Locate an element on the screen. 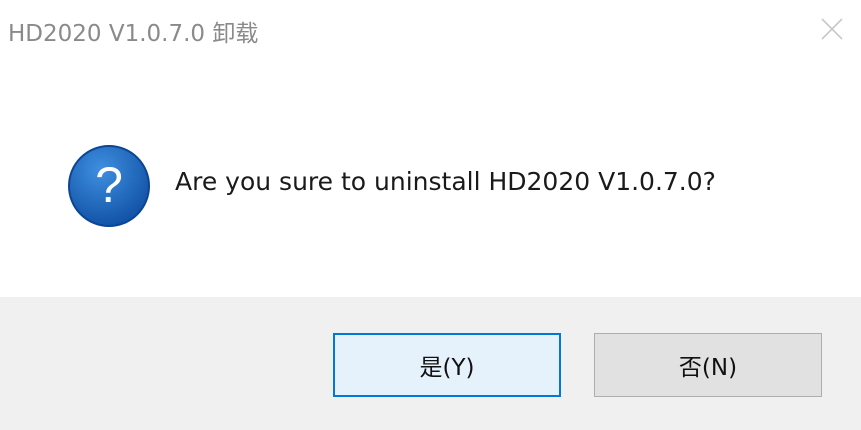 The image size is (861, 430). yes-button: 是(Y) is located at coordinates (447, 365).